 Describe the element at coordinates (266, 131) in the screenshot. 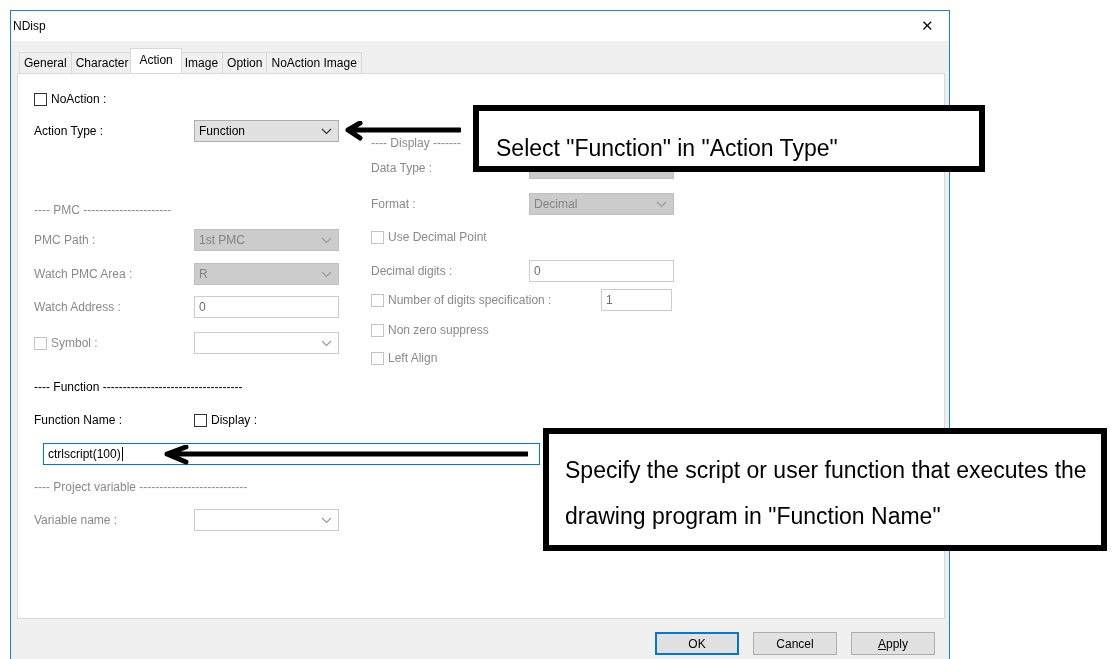

I see `dropdown: Function` at that location.